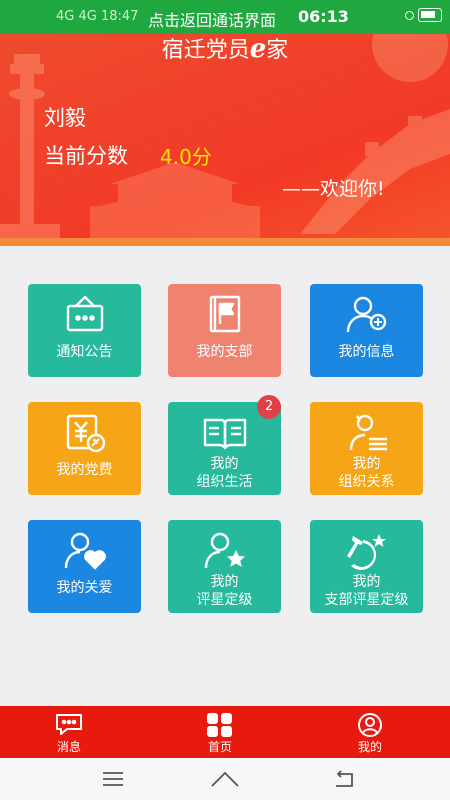  What do you see at coordinates (224, 551) in the screenshot?
I see `user-star-icon` at bounding box center [224, 551].